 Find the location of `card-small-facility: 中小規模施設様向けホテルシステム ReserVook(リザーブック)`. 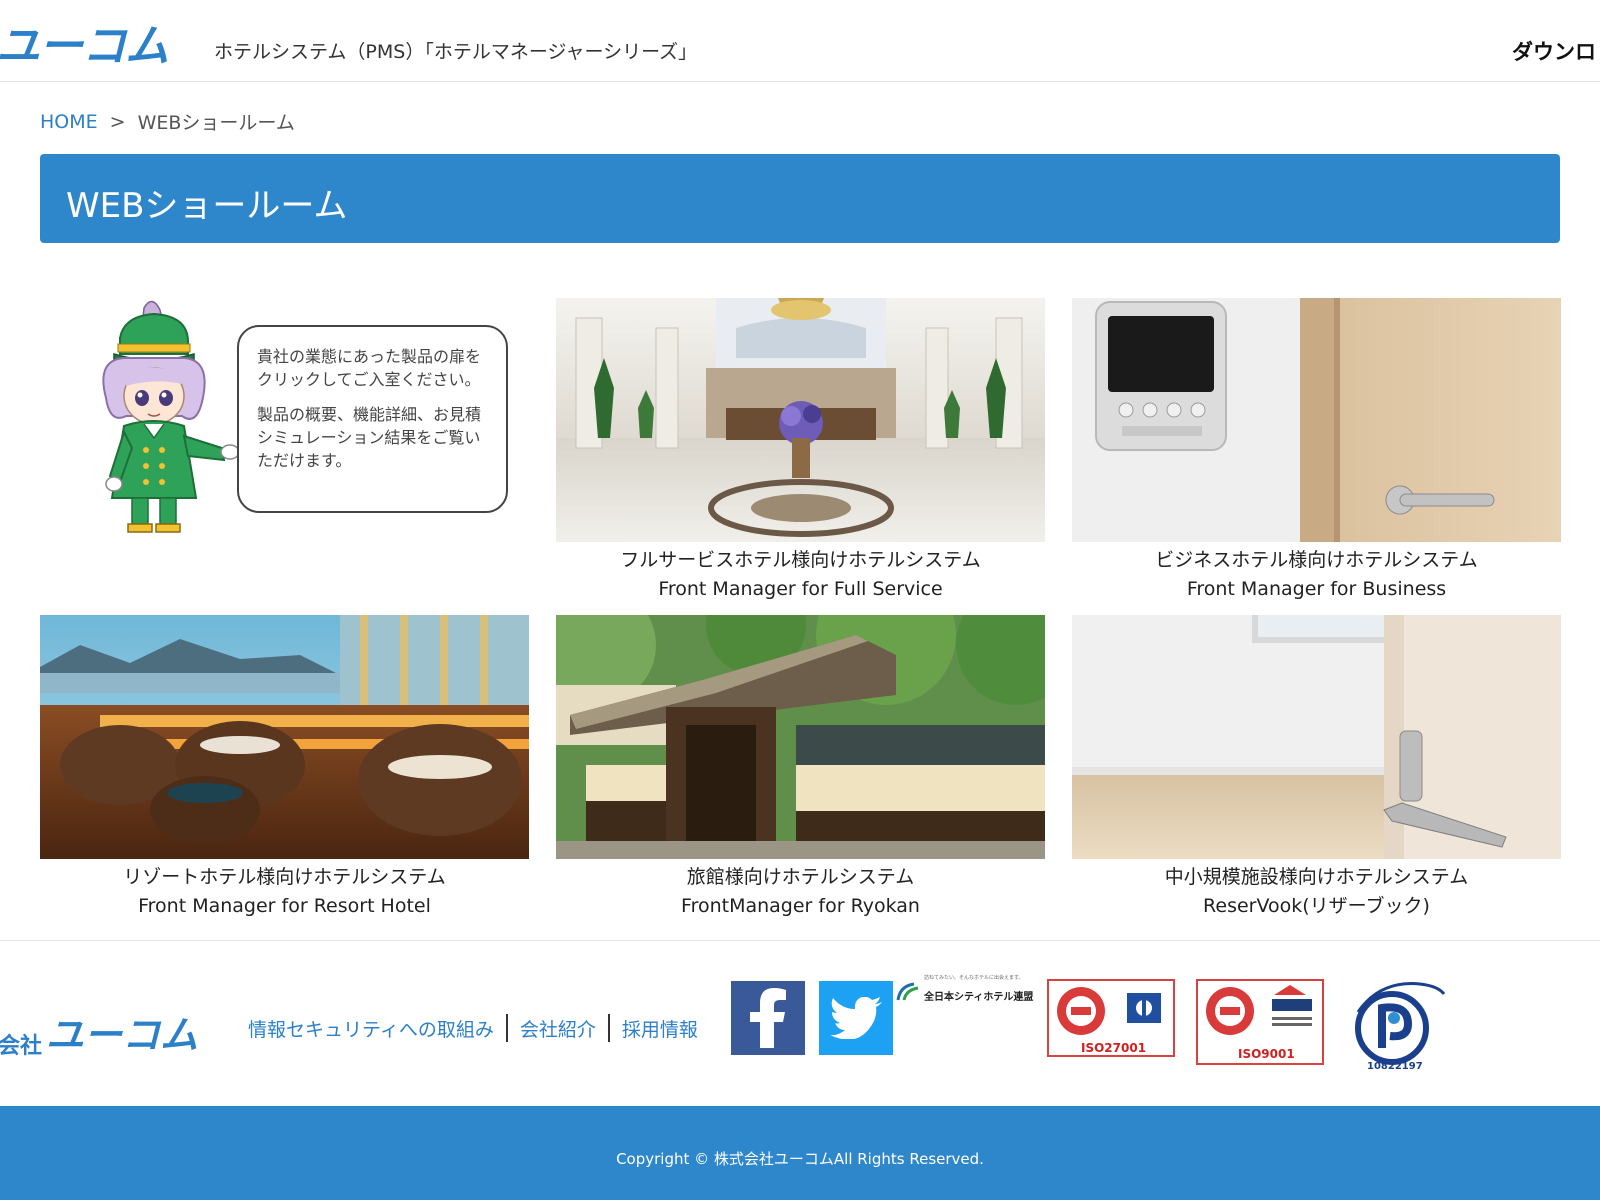

card-small-facility: 中小規模施設様向けホテルシステム ReserVook(リザーブック) is located at coordinates (1316, 768).